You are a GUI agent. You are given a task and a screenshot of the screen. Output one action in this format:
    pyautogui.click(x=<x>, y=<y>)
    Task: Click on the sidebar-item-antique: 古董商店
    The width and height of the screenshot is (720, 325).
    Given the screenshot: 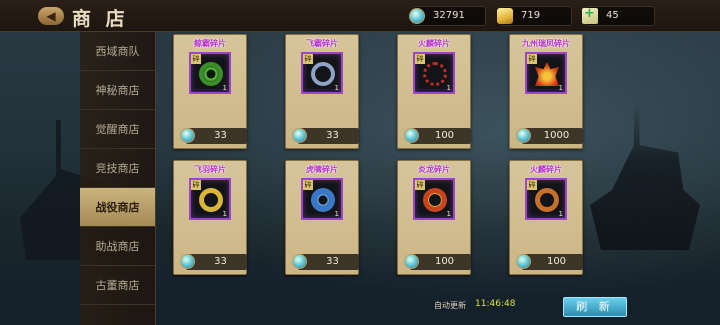 What is the action you would take?
    pyautogui.click(x=117, y=285)
    